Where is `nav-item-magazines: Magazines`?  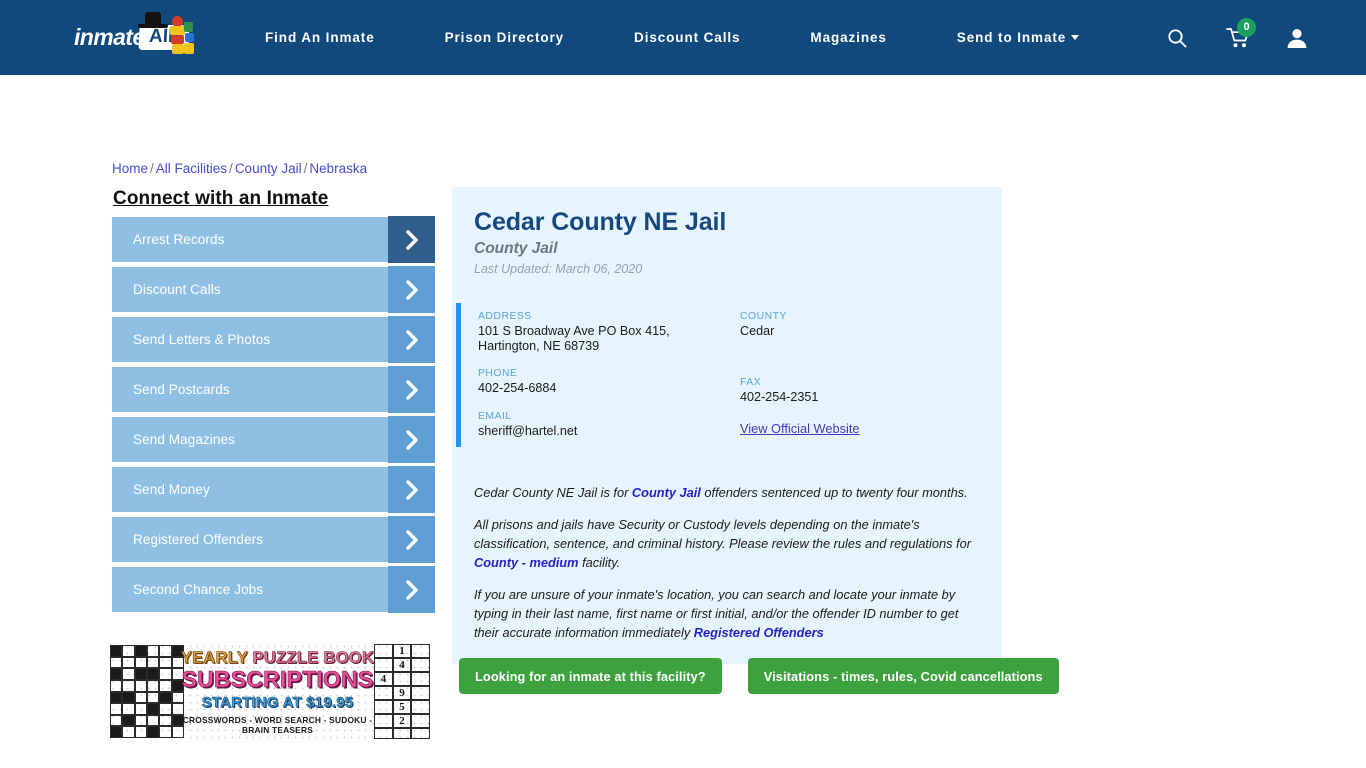 nav-item-magazines: Magazines is located at coordinates (848, 37).